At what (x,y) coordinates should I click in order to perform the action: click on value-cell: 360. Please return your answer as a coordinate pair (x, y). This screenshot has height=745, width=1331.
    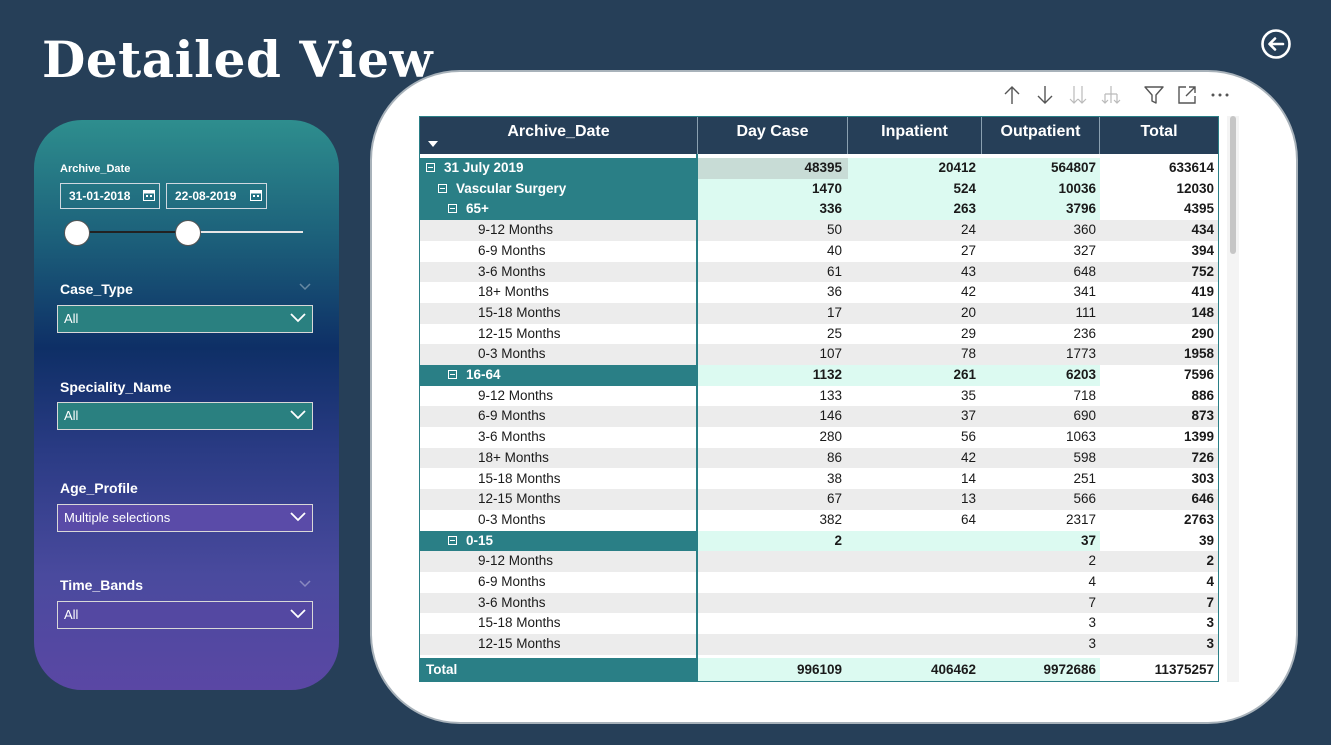
    Looking at the image, I should click on (1084, 230).